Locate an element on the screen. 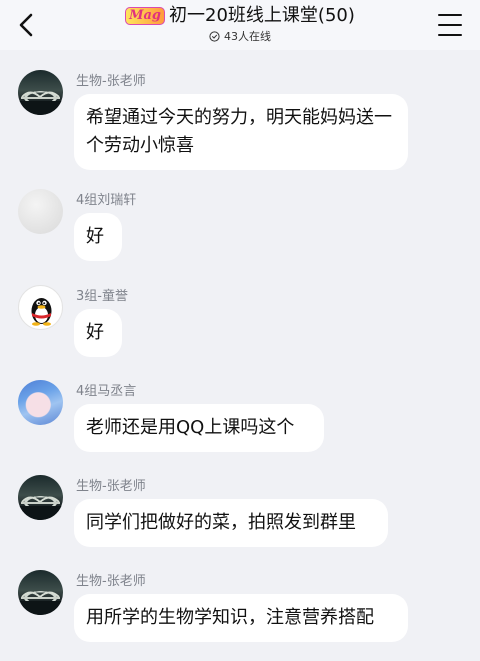  penguin-icon is located at coordinates (41, 312).